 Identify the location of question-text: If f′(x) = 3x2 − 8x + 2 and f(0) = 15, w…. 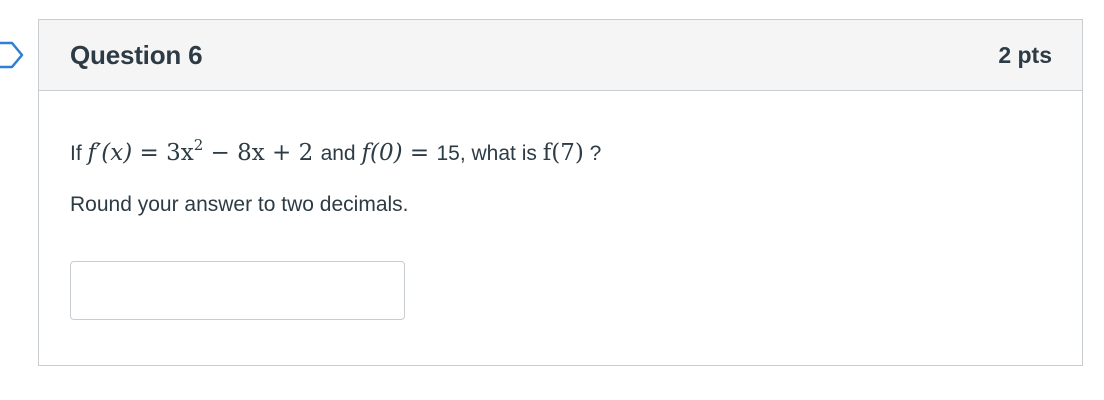
(576, 153).